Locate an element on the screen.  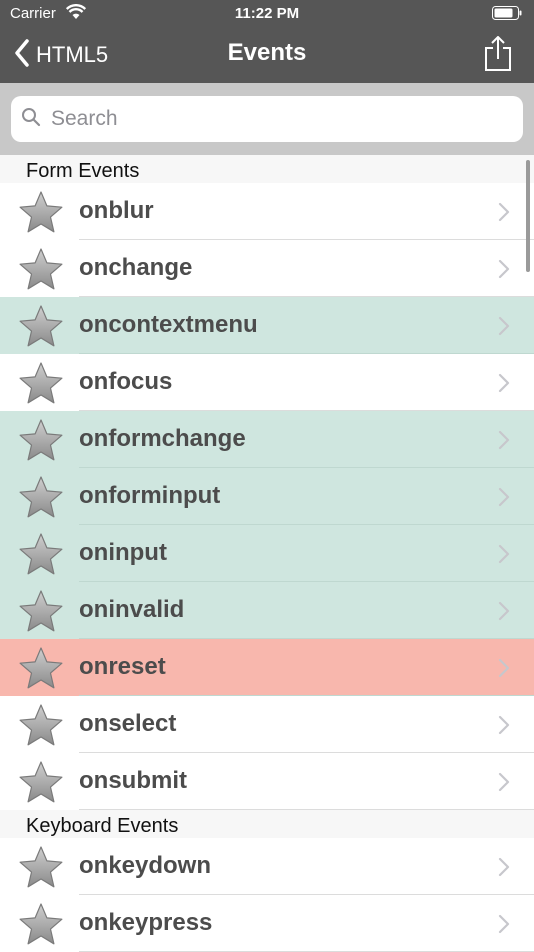
list-item: onchange is located at coordinates (267, 268).